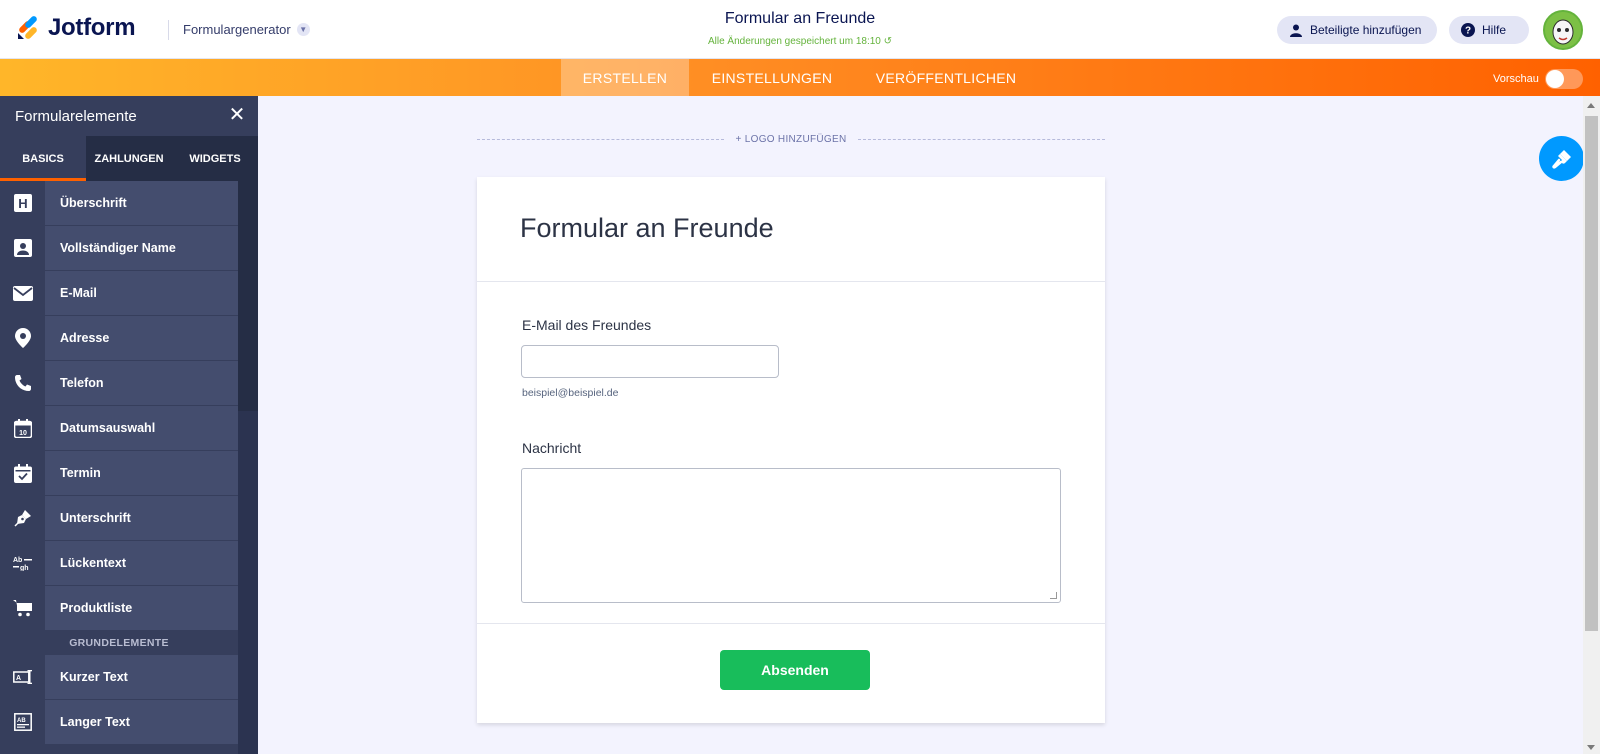 The image size is (1600, 754). I want to click on sidebar-item-date-picker: 10 Datumsauswahl, so click(119, 428).